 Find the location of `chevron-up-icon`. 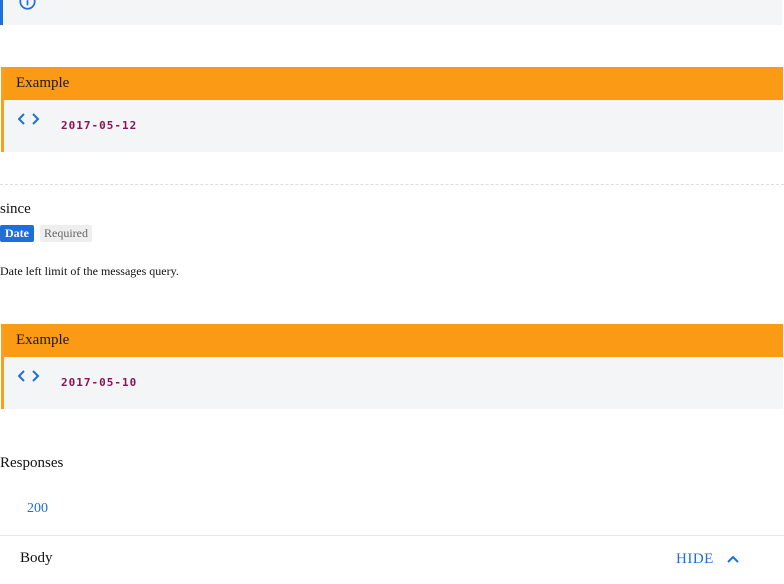

chevron-up-icon is located at coordinates (733, 559).